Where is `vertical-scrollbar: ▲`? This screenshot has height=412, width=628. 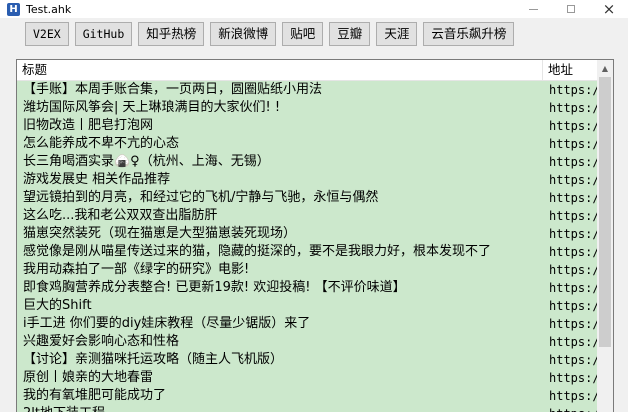 vertical-scrollbar: ▲ is located at coordinates (605, 236).